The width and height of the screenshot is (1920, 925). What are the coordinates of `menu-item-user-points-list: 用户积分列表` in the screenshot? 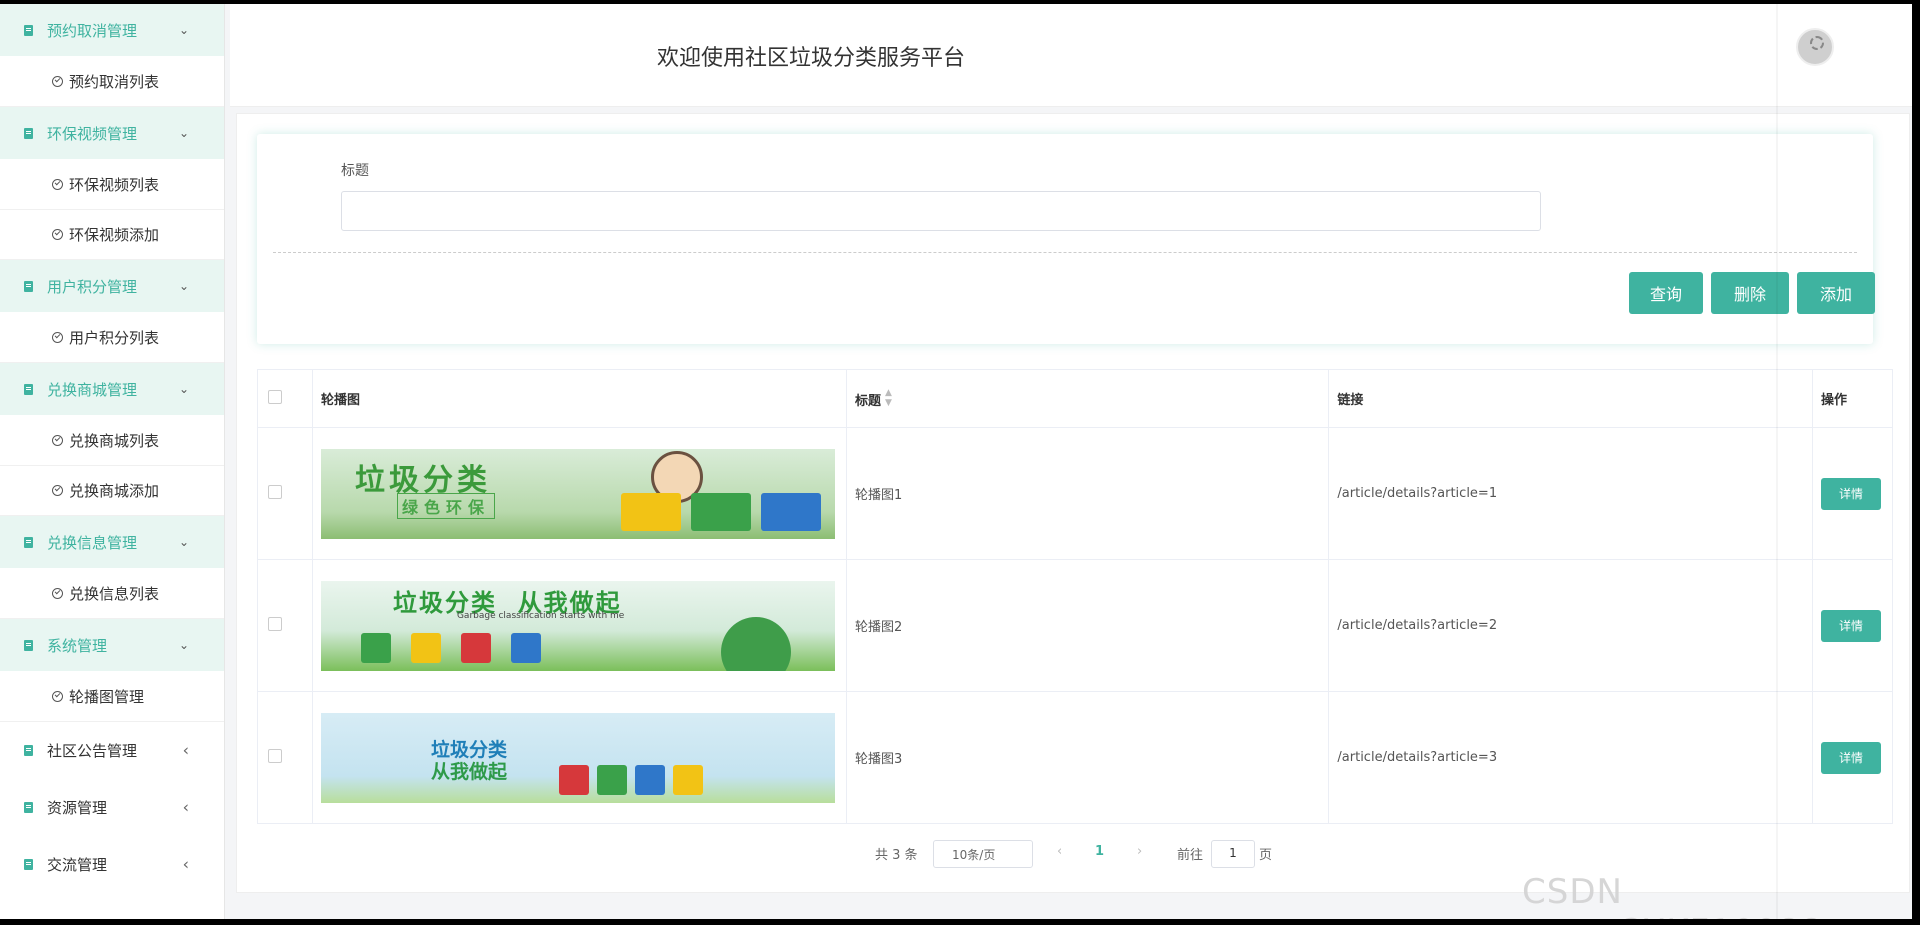 It's located at (112, 338).